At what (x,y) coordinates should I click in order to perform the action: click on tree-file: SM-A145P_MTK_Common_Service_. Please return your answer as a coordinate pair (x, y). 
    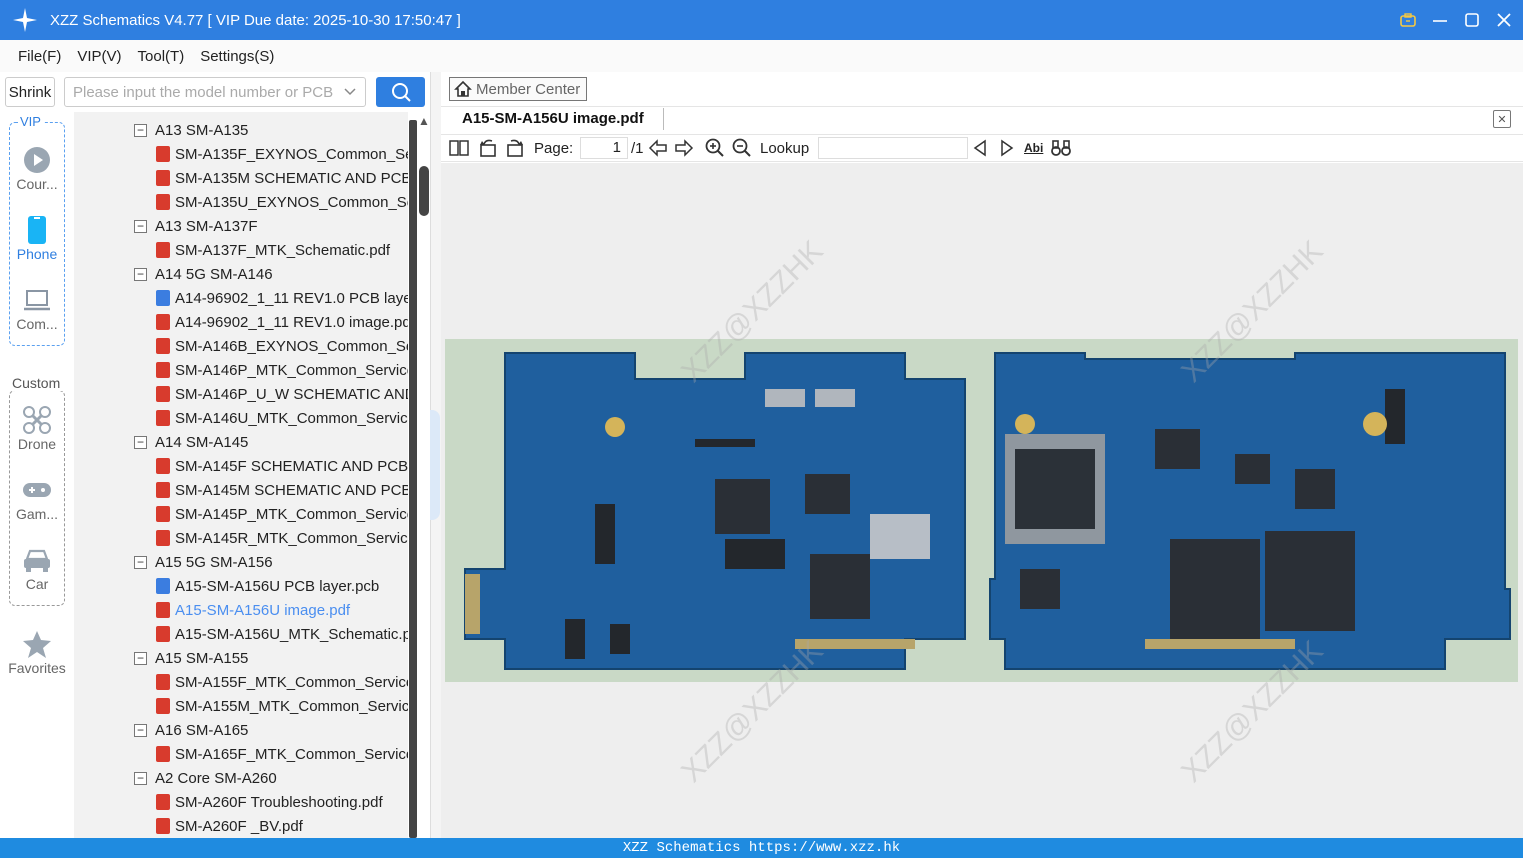
    Looking at the image, I should click on (282, 514).